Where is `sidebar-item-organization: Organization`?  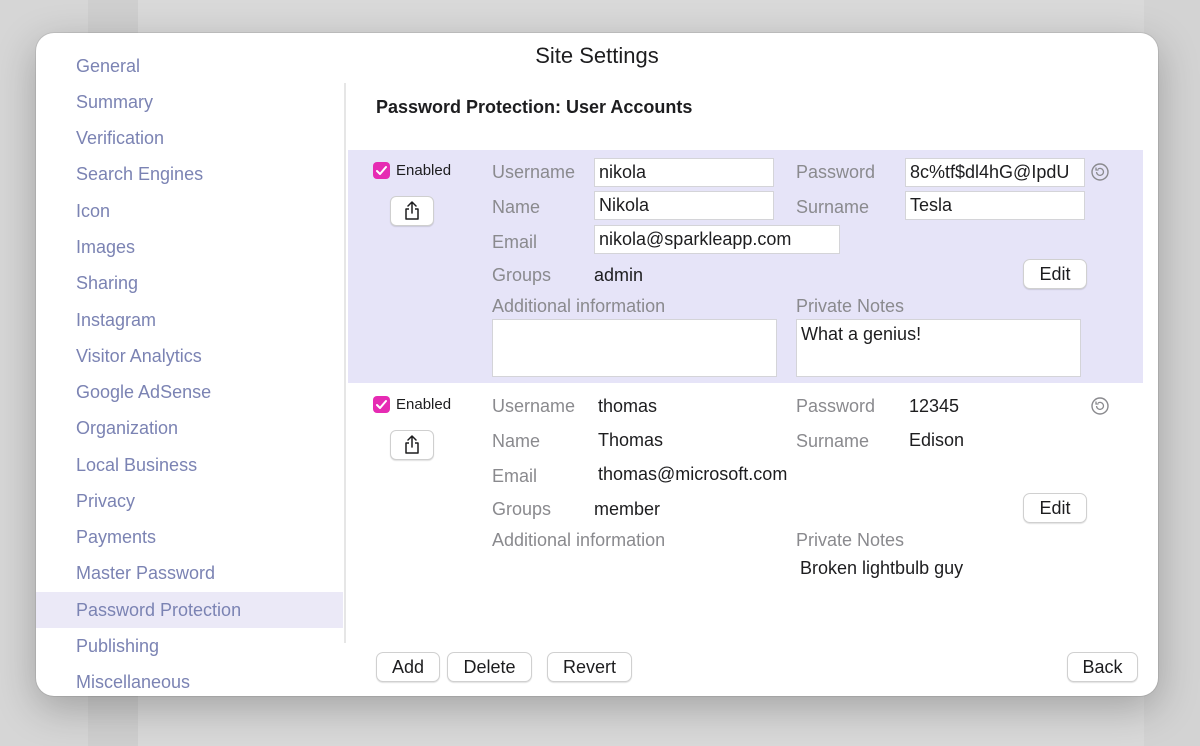 sidebar-item-organization: Organization is located at coordinates (189, 428).